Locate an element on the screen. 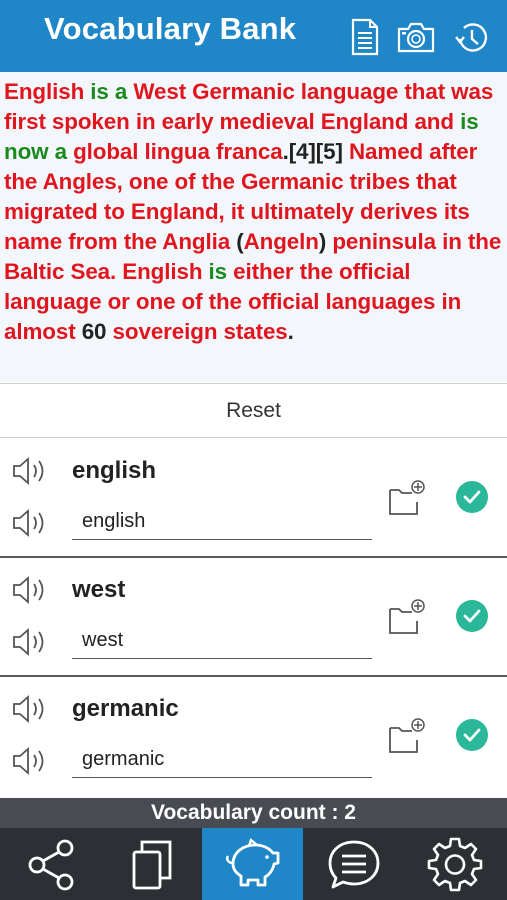 This screenshot has height=900, width=507. passage-segment: . is located at coordinates (290, 331).